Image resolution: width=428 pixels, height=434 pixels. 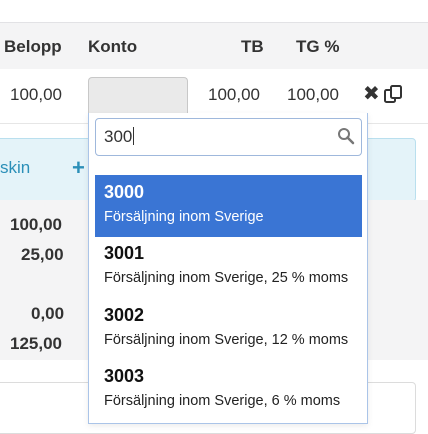 What do you see at coordinates (78, 168) in the screenshot?
I see `add-button: +` at bounding box center [78, 168].